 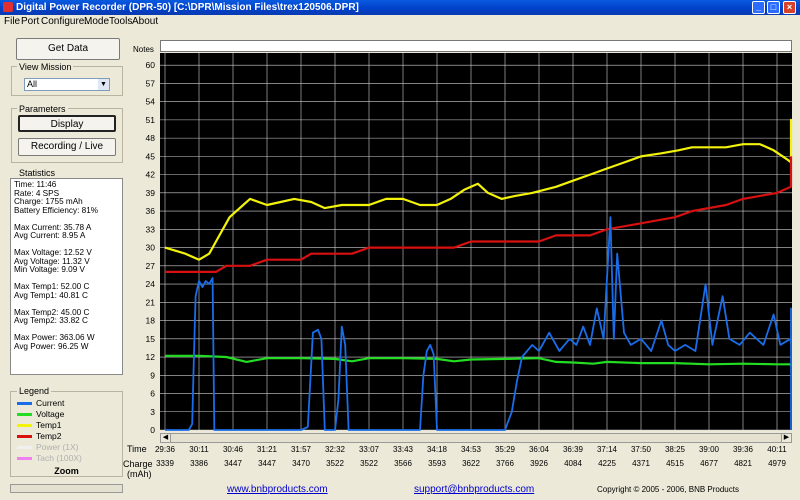 What do you see at coordinates (403, 463) in the screenshot?
I see `charge-tick-label: 3566` at bounding box center [403, 463].